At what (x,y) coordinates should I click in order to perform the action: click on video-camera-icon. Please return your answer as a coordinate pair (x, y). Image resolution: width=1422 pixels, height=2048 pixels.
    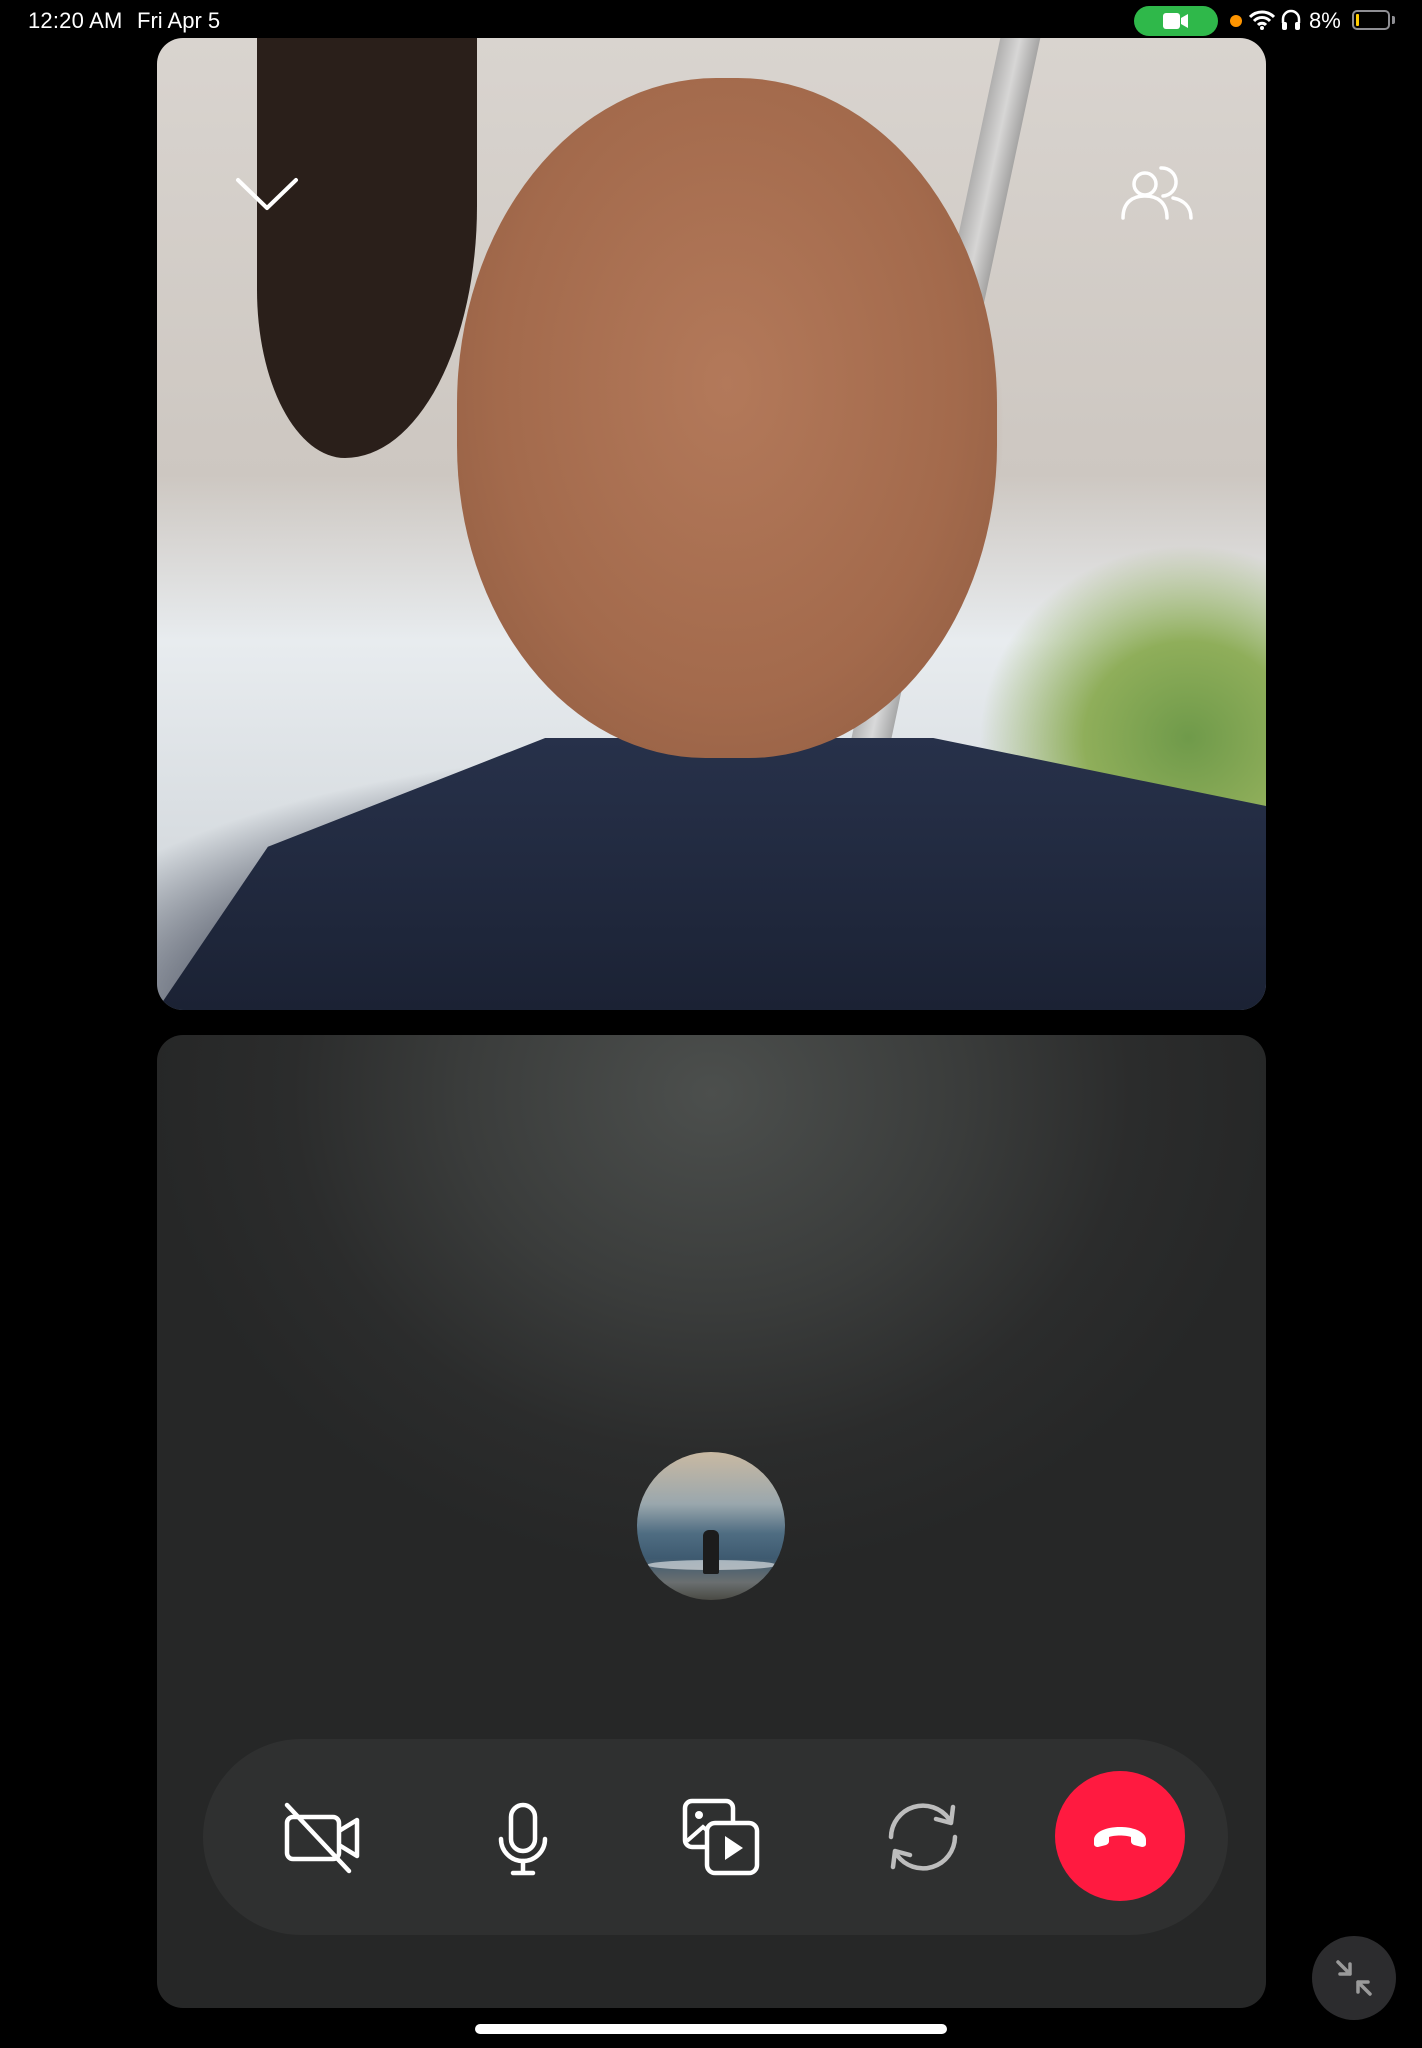
    Looking at the image, I should click on (1175, 21).